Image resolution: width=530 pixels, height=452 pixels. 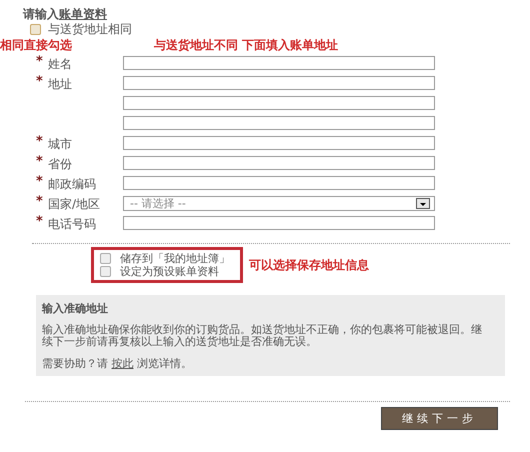 What do you see at coordinates (72, 224) in the screenshot?
I see `field-label: 电话号码` at bounding box center [72, 224].